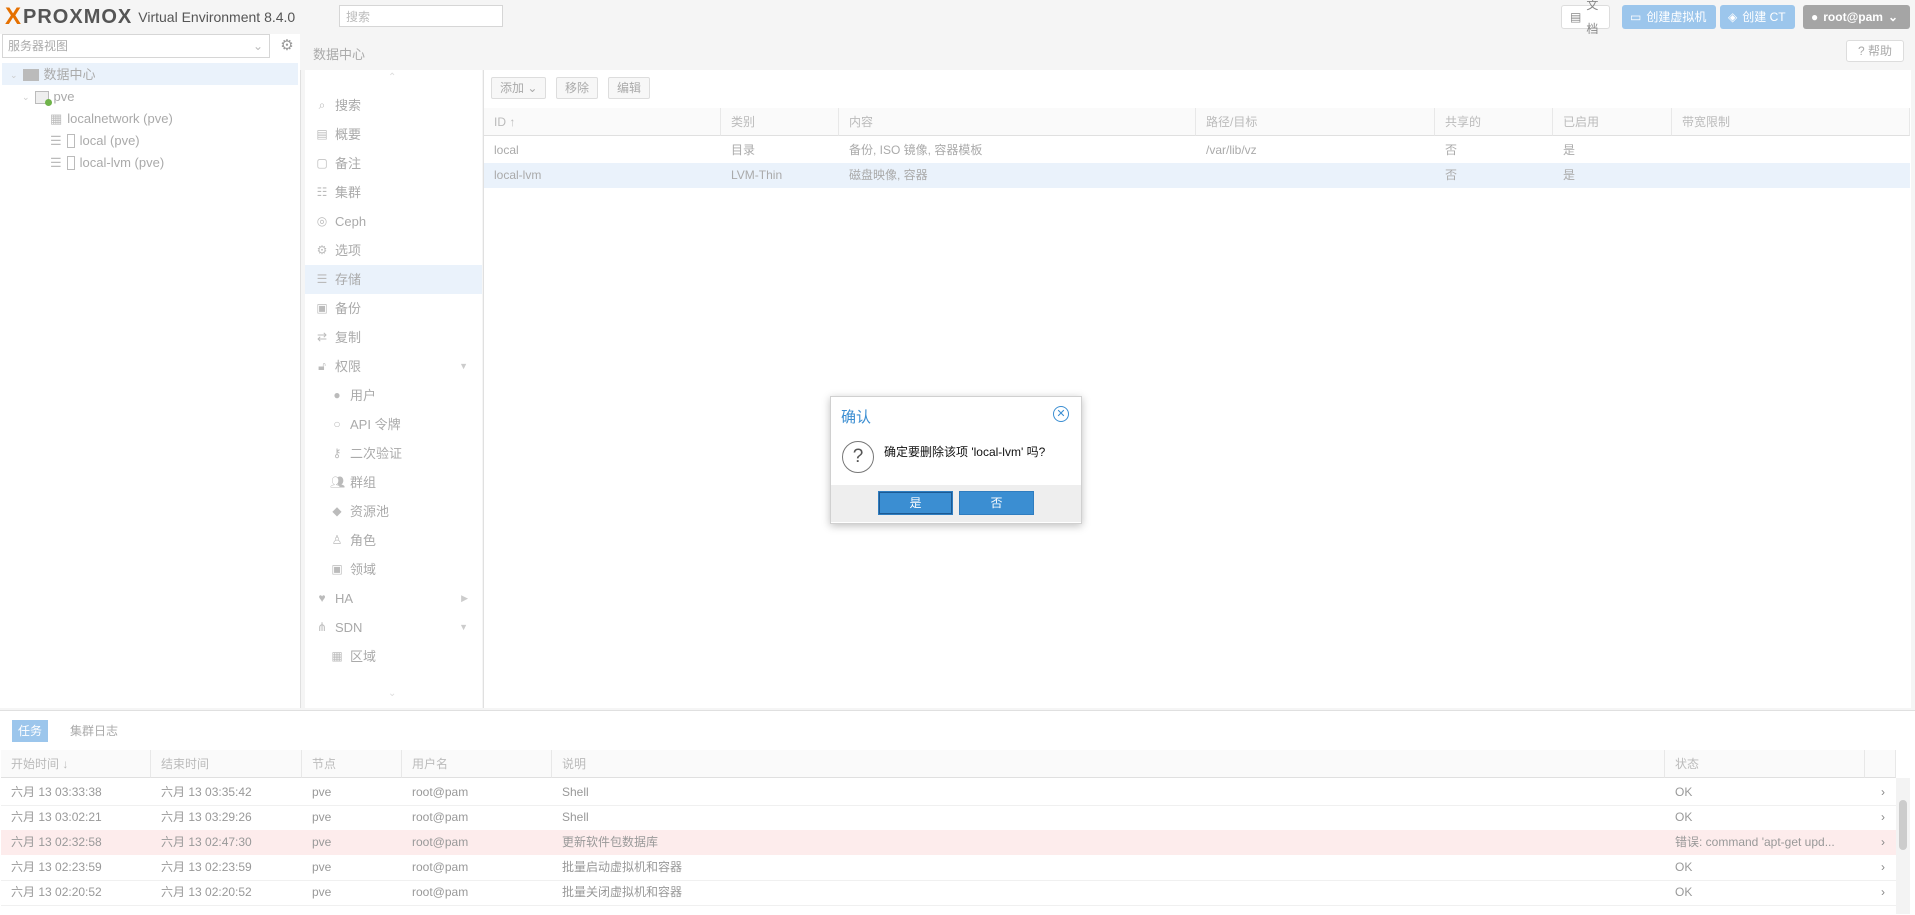 Image resolution: width=1915 pixels, height=915 pixels. What do you see at coordinates (348, 308) in the screenshot?
I see `nav-label: 备份` at bounding box center [348, 308].